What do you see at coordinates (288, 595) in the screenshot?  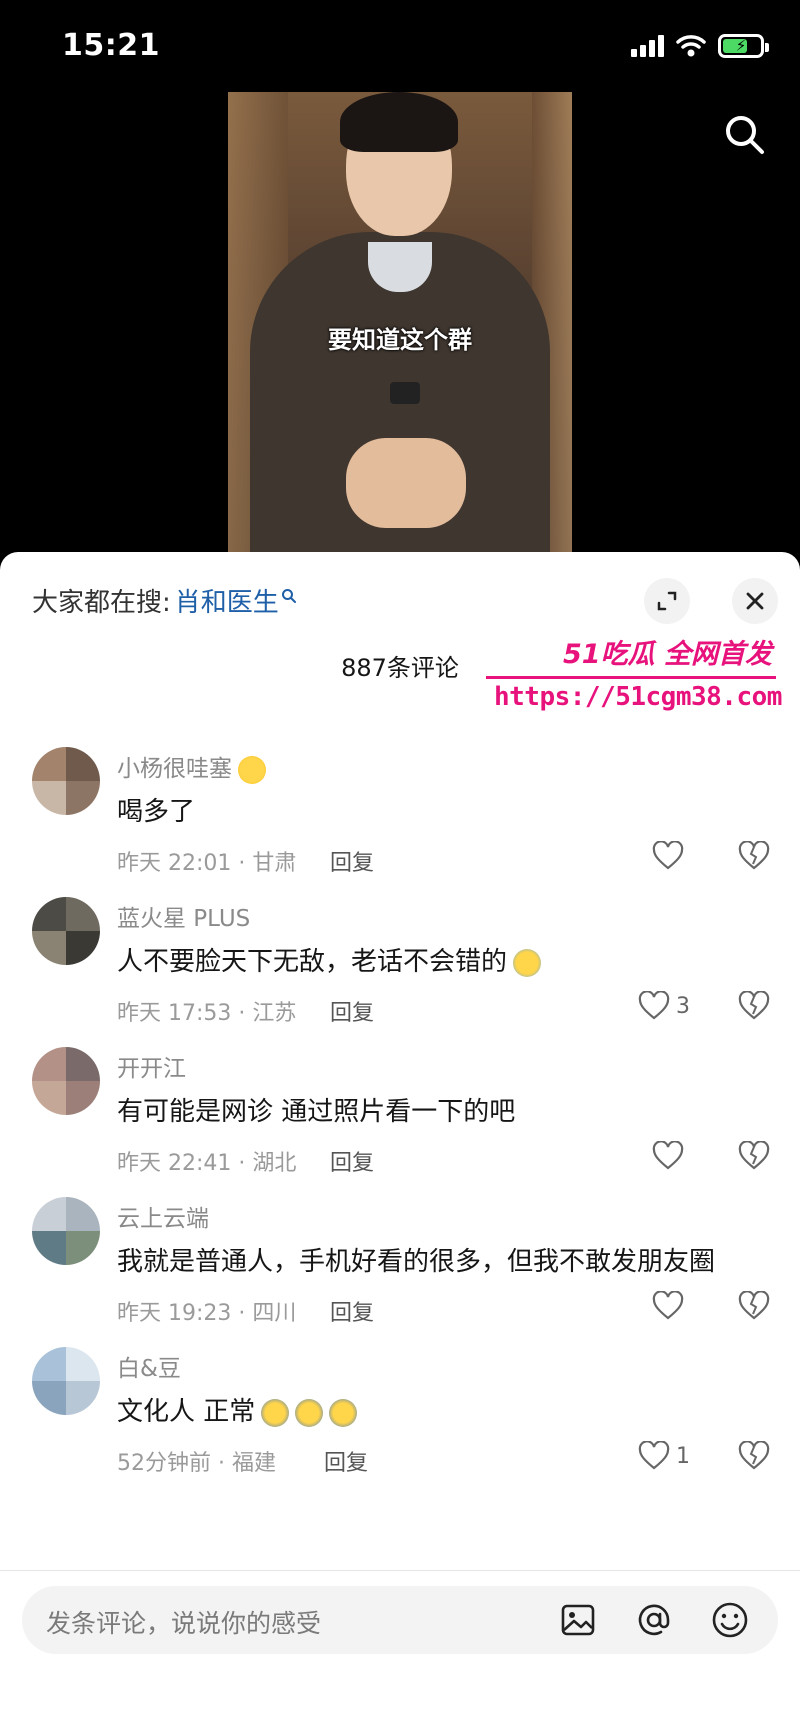 I see `search-small-icon` at bounding box center [288, 595].